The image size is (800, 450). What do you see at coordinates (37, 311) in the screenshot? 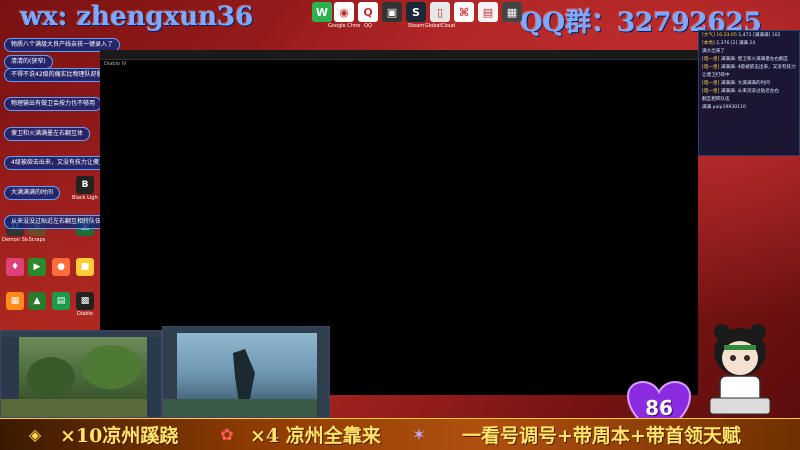
I see `desktop-shortcut: ▲` at bounding box center [37, 311].